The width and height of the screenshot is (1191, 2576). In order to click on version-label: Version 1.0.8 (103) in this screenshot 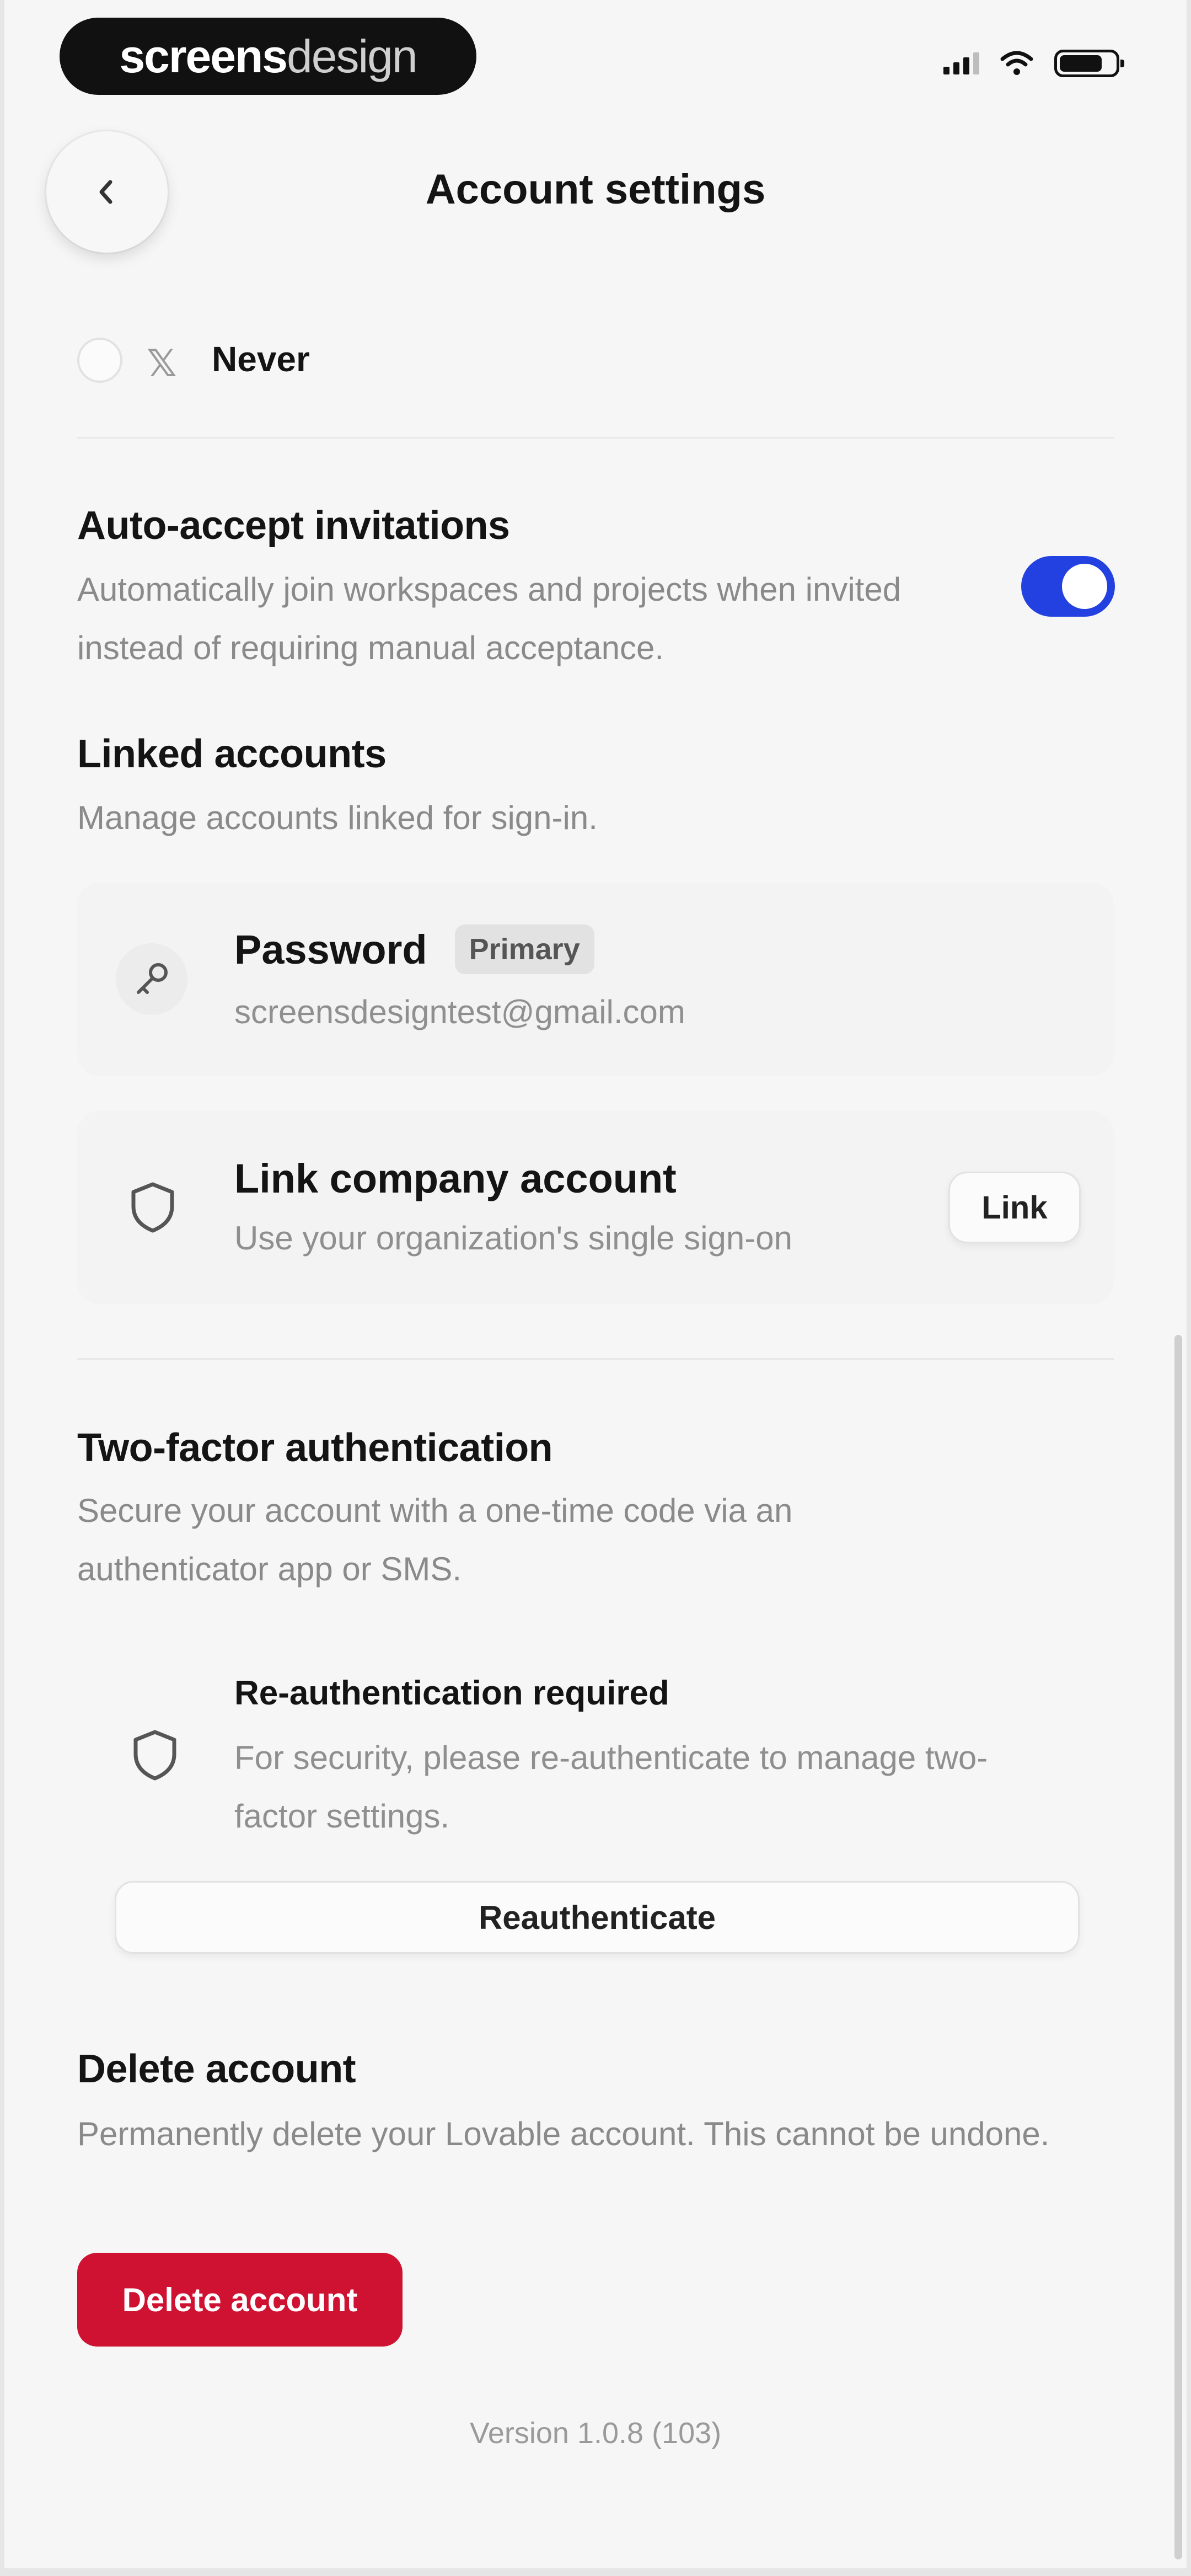, I will do `click(595, 2433)`.